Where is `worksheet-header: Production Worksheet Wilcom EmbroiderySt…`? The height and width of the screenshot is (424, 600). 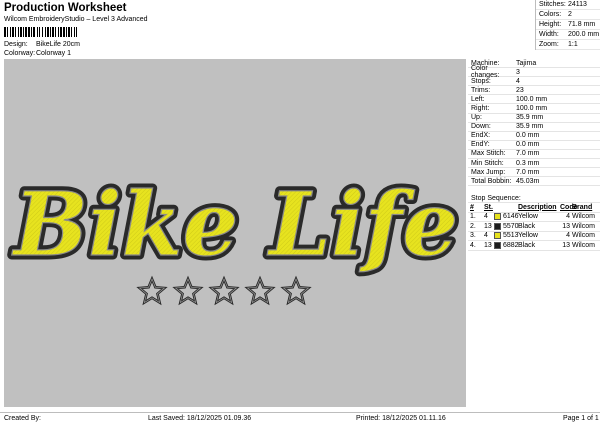
worksheet-header: Production Worksheet Wilcom EmbroiderySt… is located at coordinates (300, 28).